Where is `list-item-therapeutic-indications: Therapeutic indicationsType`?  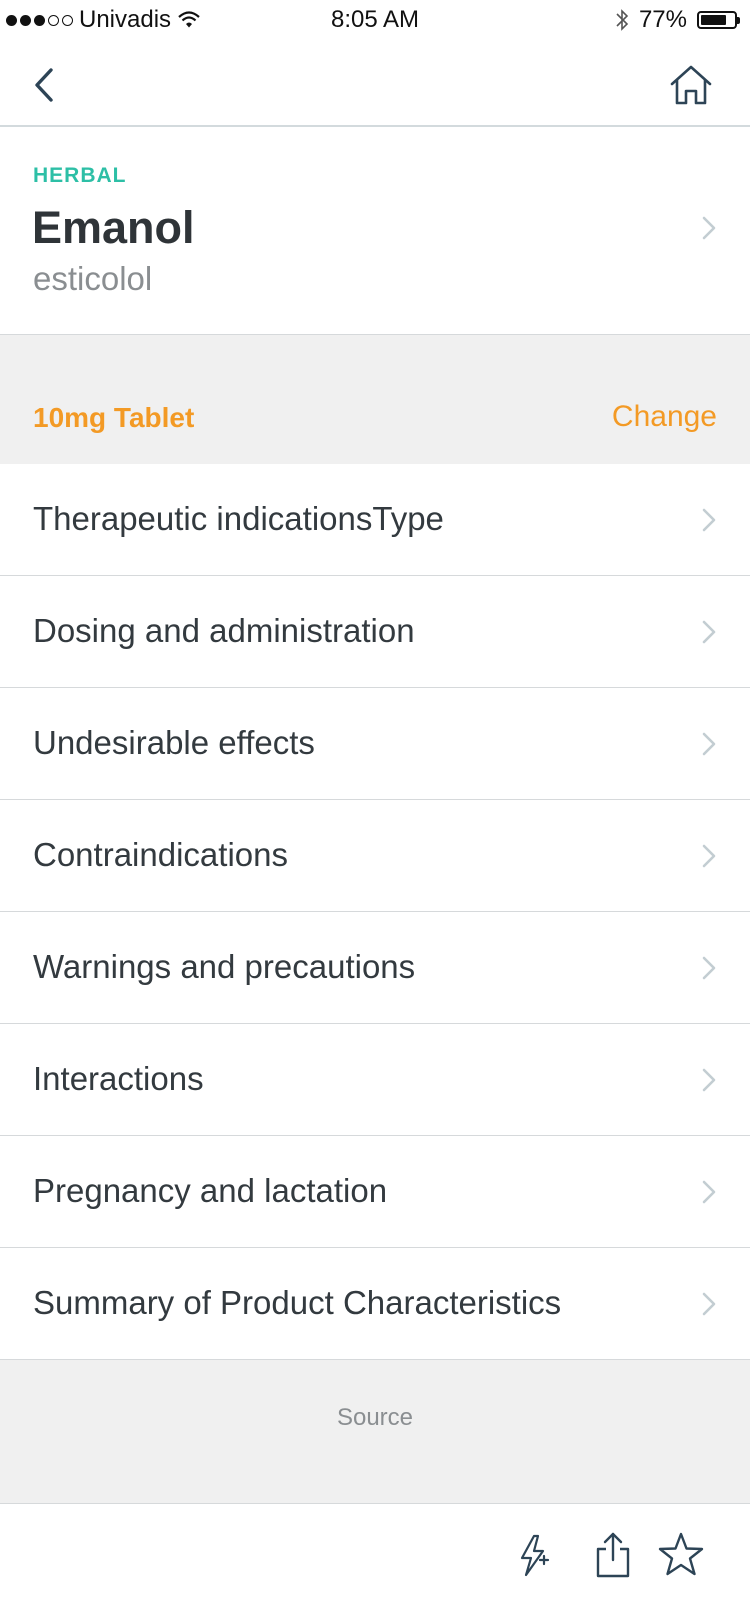
list-item-therapeutic-indications: Therapeutic indicationsType is located at coordinates (375, 520).